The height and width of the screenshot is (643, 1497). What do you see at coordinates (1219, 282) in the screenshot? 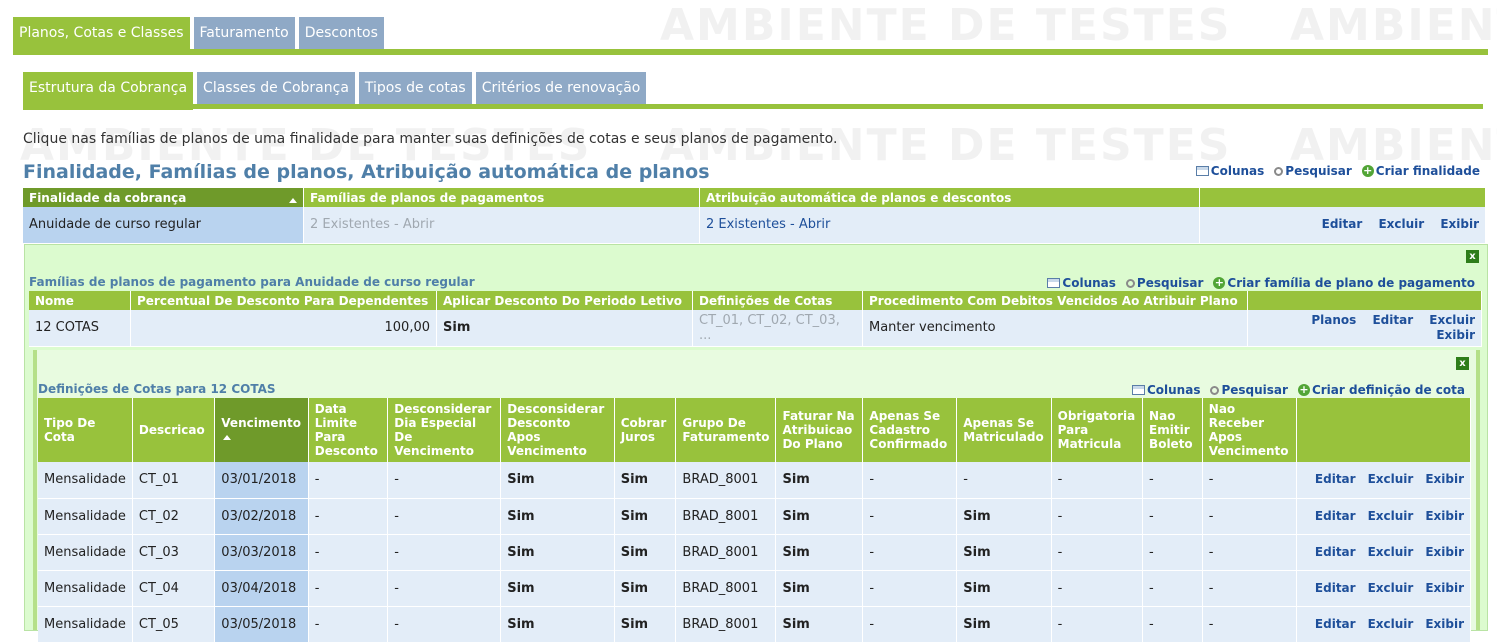
I see `plus-icon: +` at bounding box center [1219, 282].